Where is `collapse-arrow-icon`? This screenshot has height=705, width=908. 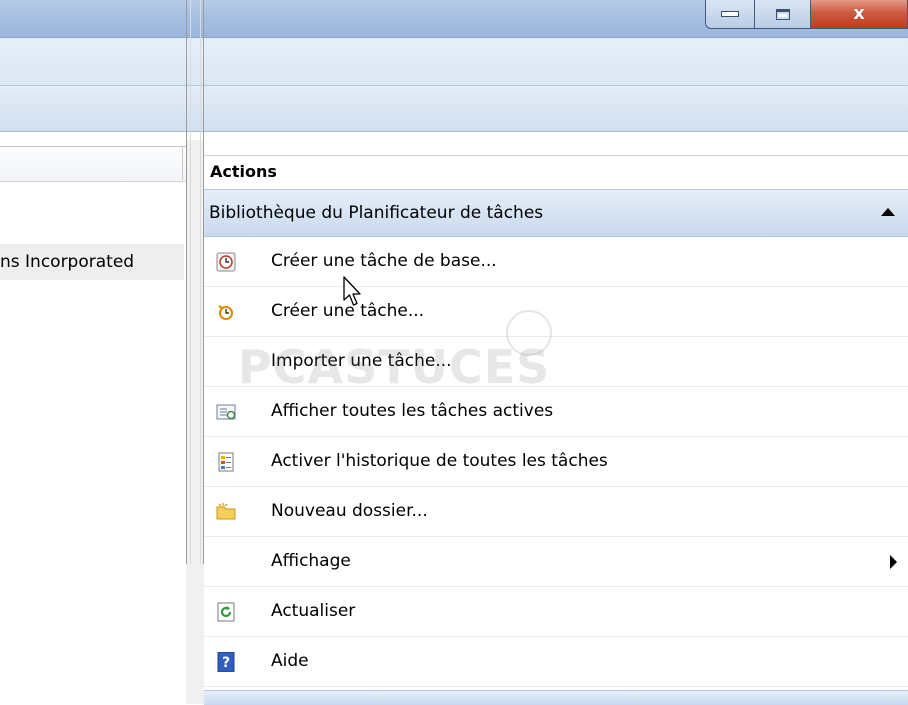 collapse-arrow-icon is located at coordinates (888, 212).